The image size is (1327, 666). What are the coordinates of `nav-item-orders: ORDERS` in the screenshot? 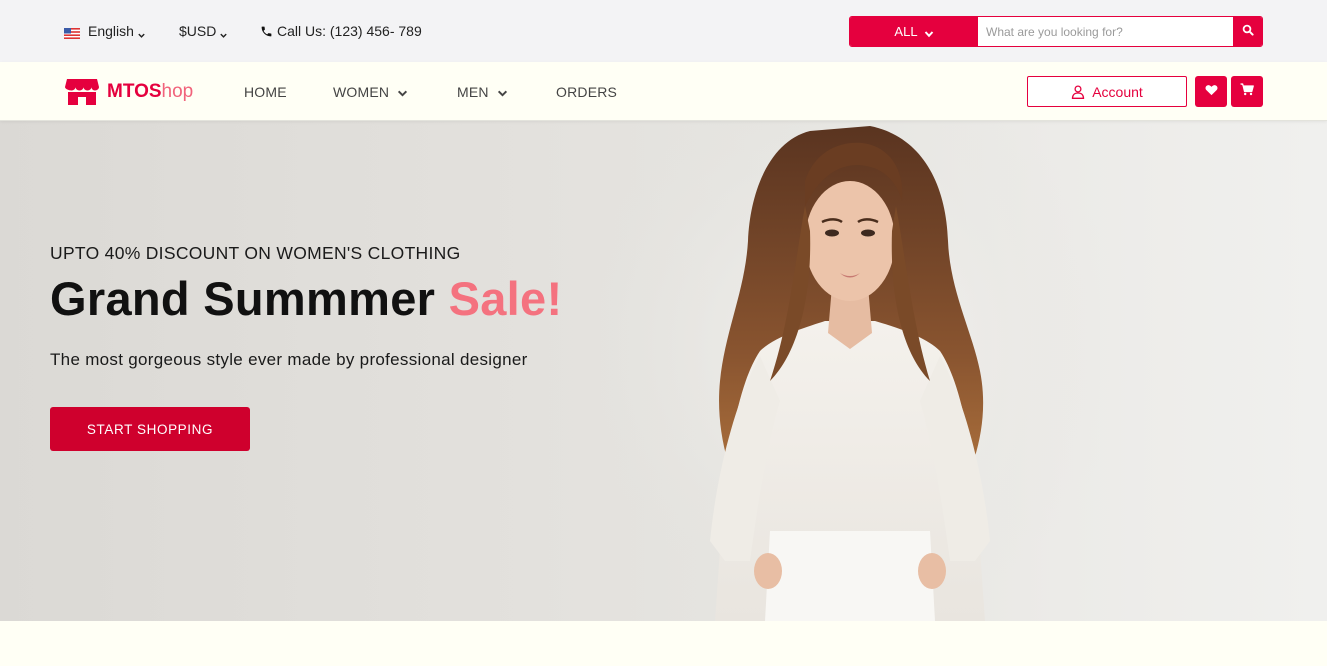 It's located at (586, 91).